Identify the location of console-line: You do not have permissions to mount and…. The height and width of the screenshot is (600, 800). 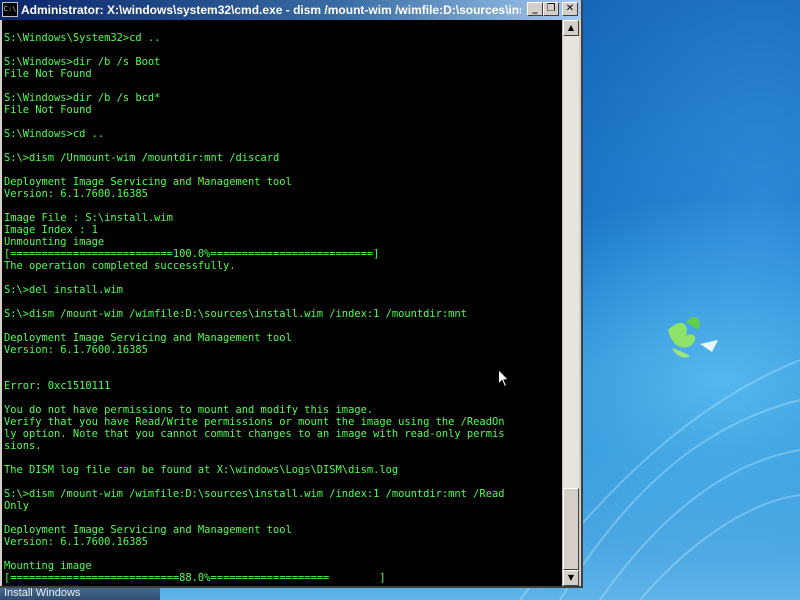
(189, 410).